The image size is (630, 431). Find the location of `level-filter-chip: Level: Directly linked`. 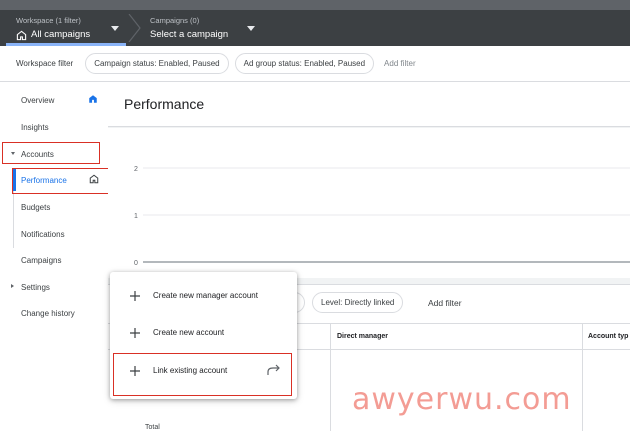

level-filter-chip: Level: Directly linked is located at coordinates (358, 302).